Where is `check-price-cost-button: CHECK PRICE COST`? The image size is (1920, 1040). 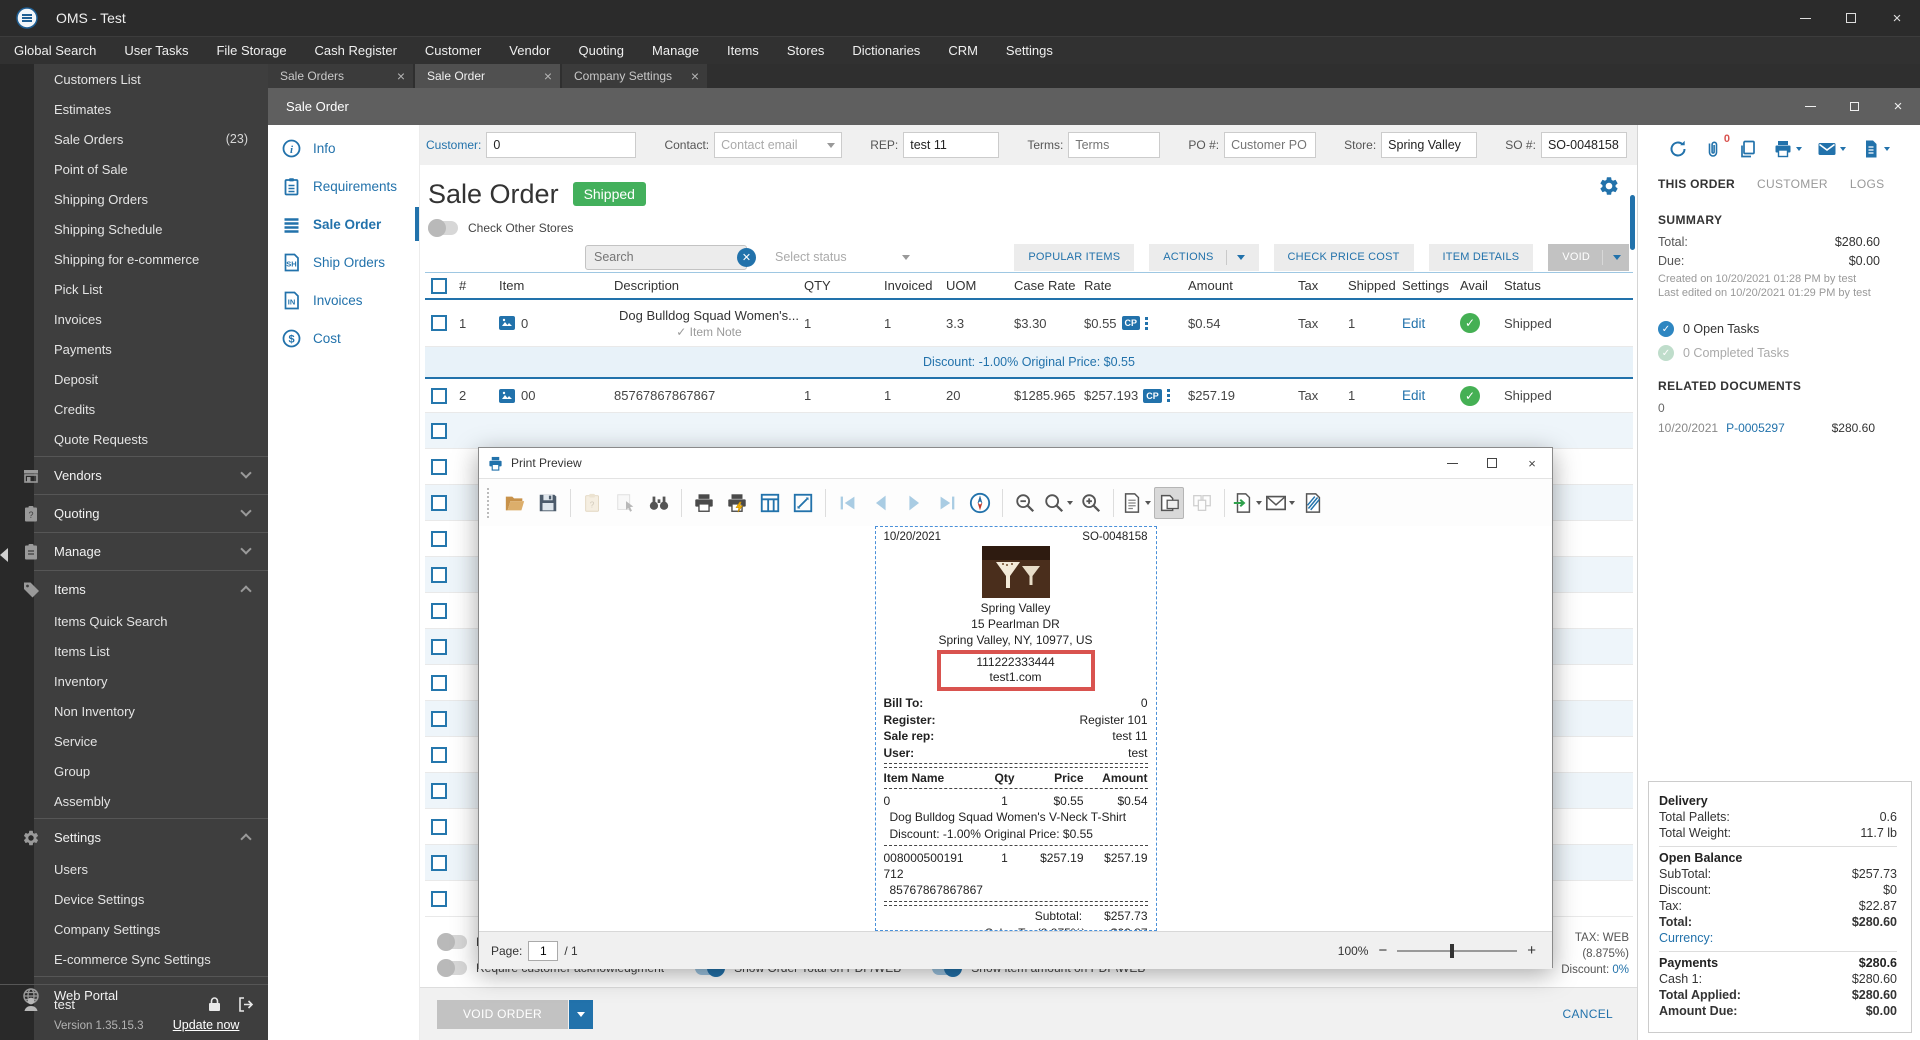
check-price-cost-button: CHECK PRICE COST is located at coordinates (1343, 257).